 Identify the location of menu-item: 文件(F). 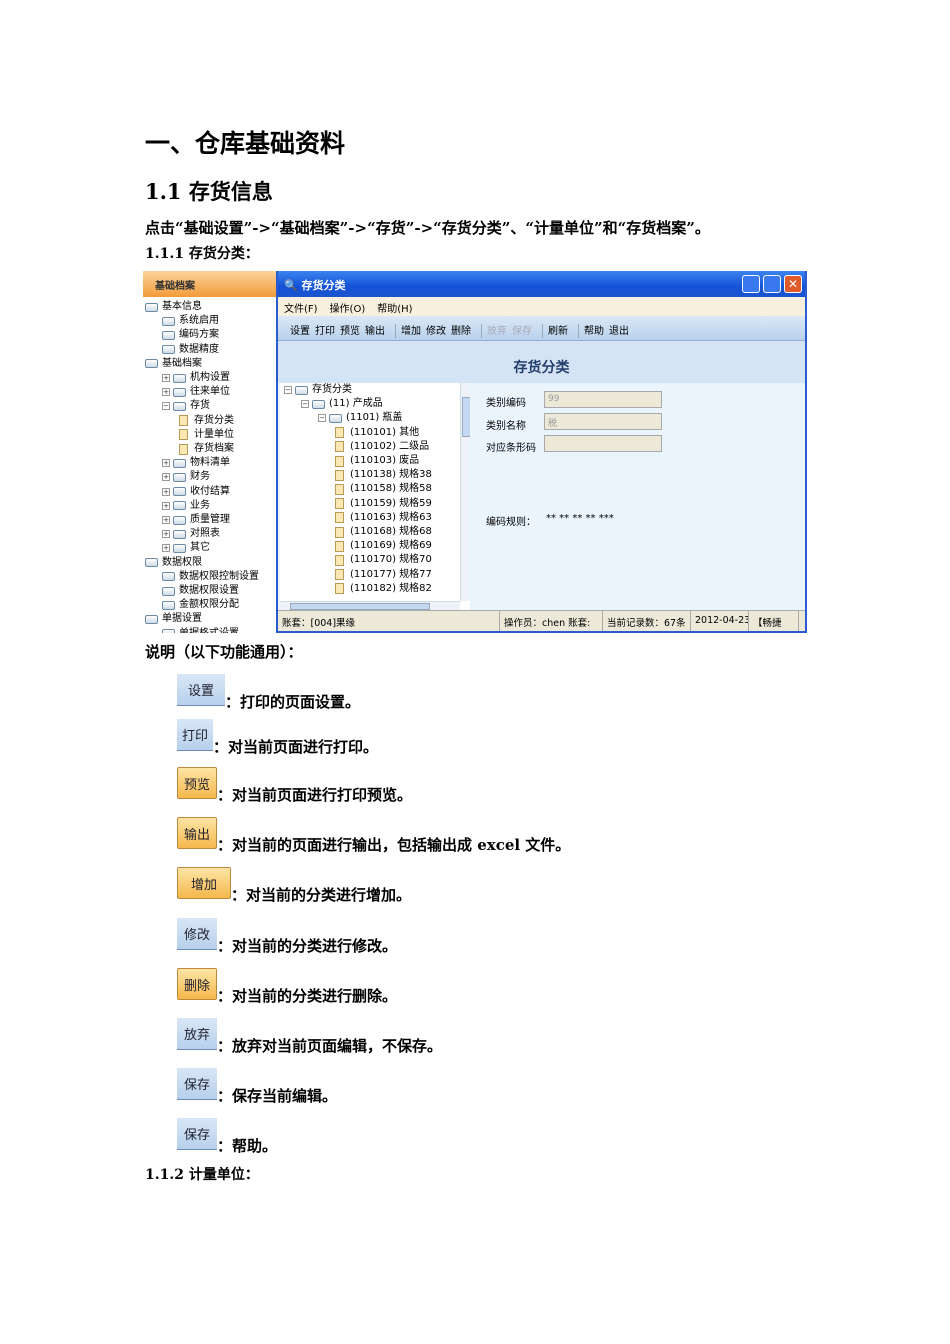
(301, 309).